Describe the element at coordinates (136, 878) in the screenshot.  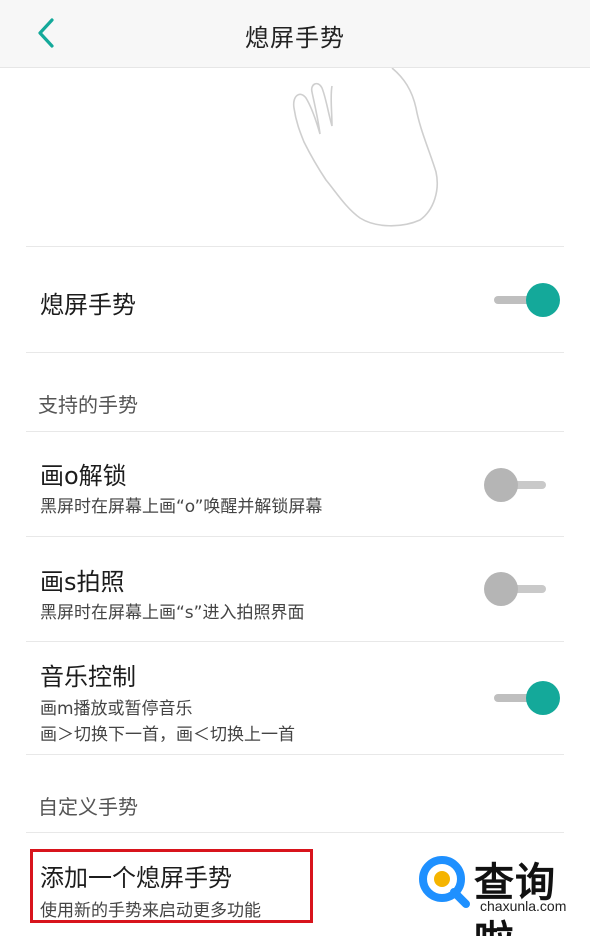
I see `add-gesture-title: 添加一个熄屏手势` at that location.